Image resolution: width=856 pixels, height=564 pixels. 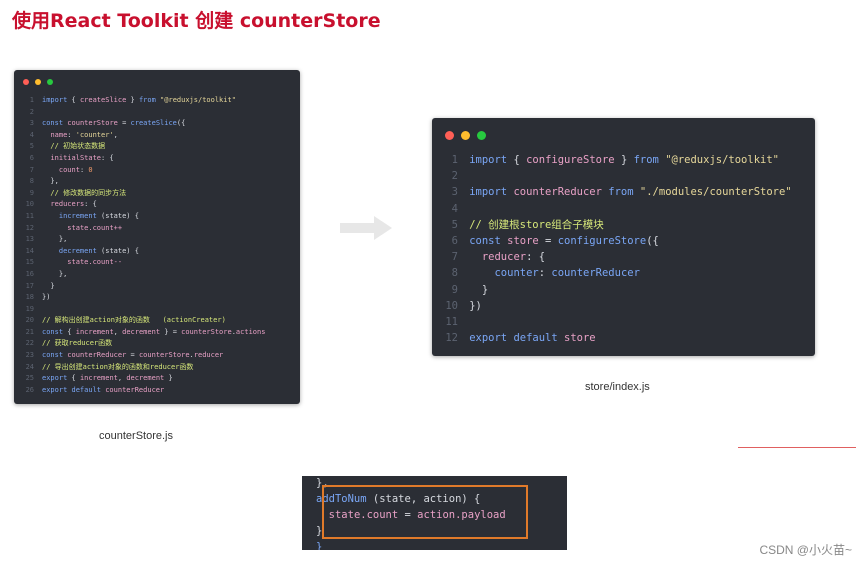 What do you see at coordinates (144, 263) in the screenshot?
I see `code-line: 15 state.count--` at bounding box center [144, 263].